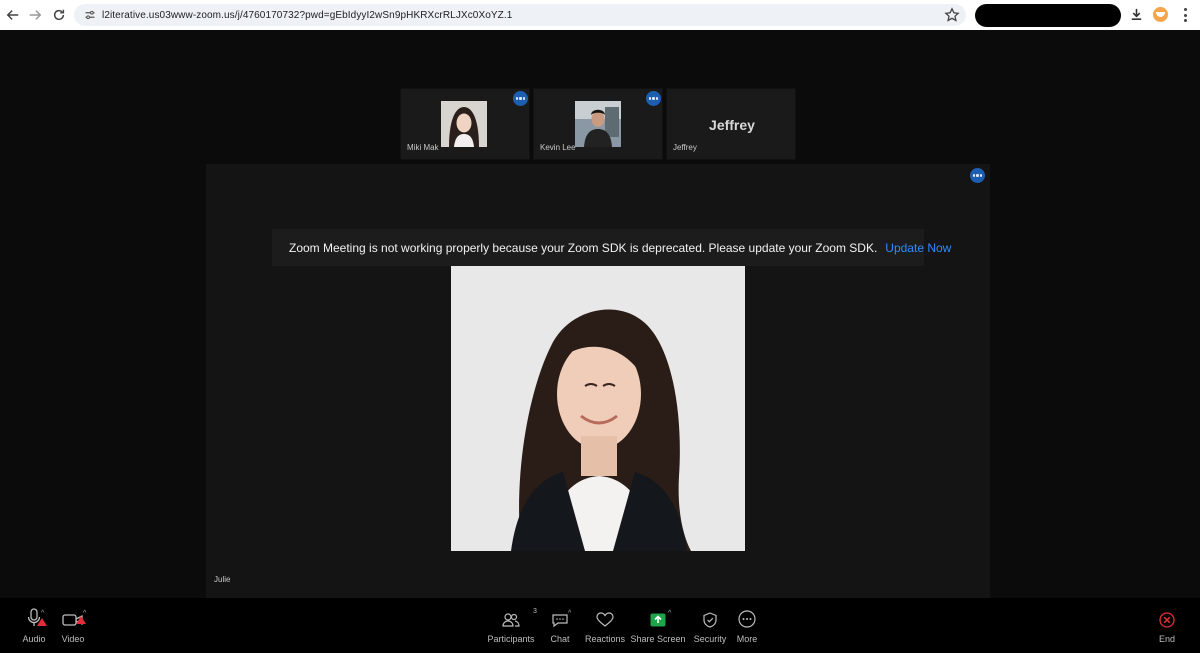 This screenshot has height=653, width=1200. Describe the element at coordinates (1166, 639) in the screenshot. I see `end-label: End` at that location.